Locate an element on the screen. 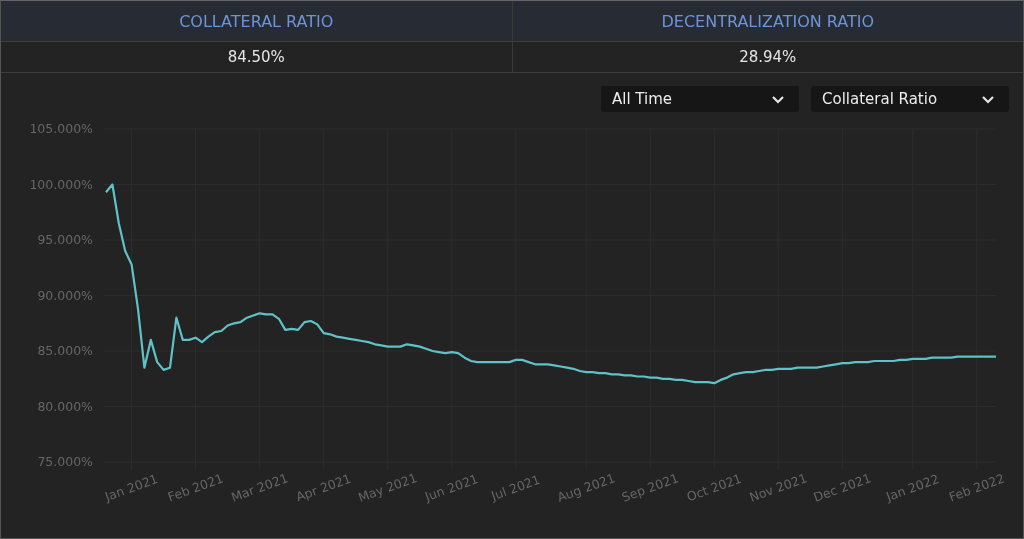 Image resolution: width=1024 pixels, height=539 pixels. x-axis-label: Jan 2021 is located at coordinates (131, 487).